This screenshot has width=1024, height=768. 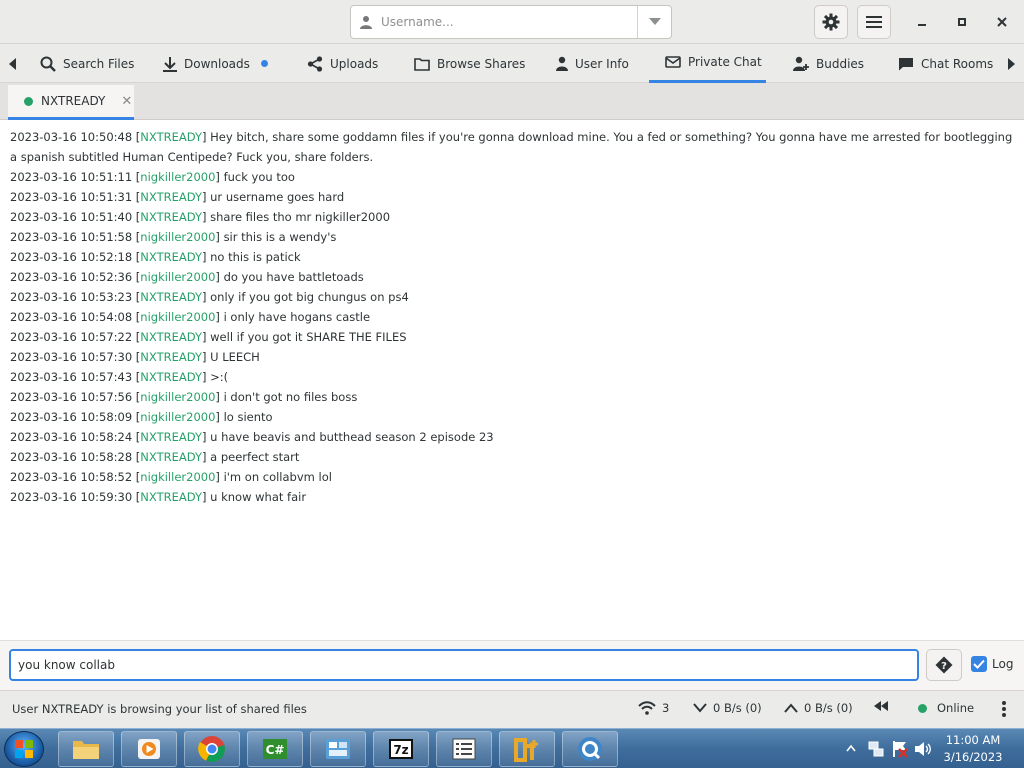 I want to click on taskbar-quicktime, so click(x=590, y=749).